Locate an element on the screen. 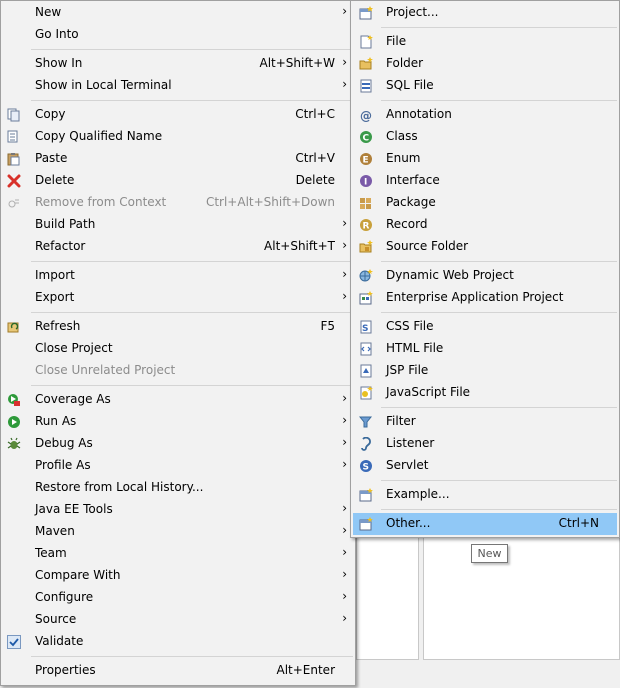 The image size is (620, 688). submenu-item-dynamic-web-project: Dynamic Web Project is located at coordinates (485, 276).